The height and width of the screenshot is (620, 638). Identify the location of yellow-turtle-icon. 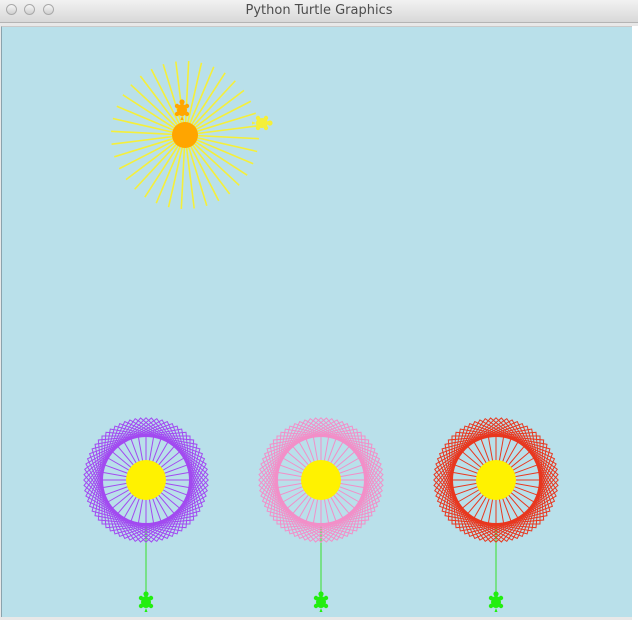
(262, 123).